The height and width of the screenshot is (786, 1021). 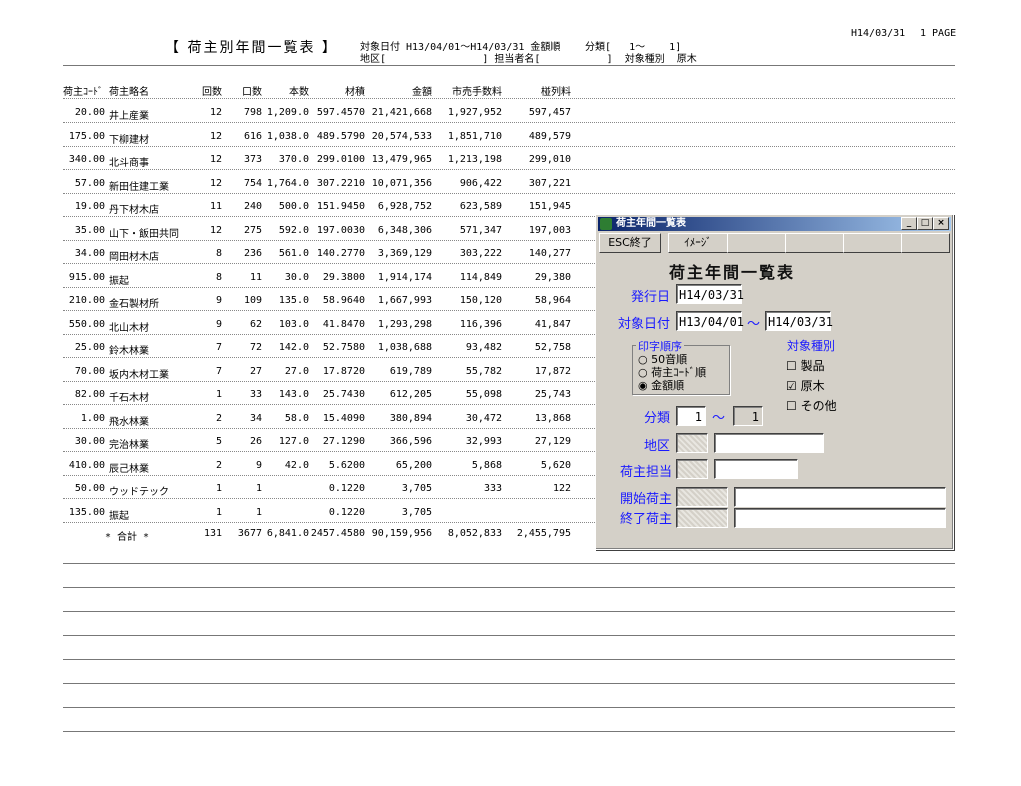 I want to click on column-header: 椪列料, so click(x=556, y=92).